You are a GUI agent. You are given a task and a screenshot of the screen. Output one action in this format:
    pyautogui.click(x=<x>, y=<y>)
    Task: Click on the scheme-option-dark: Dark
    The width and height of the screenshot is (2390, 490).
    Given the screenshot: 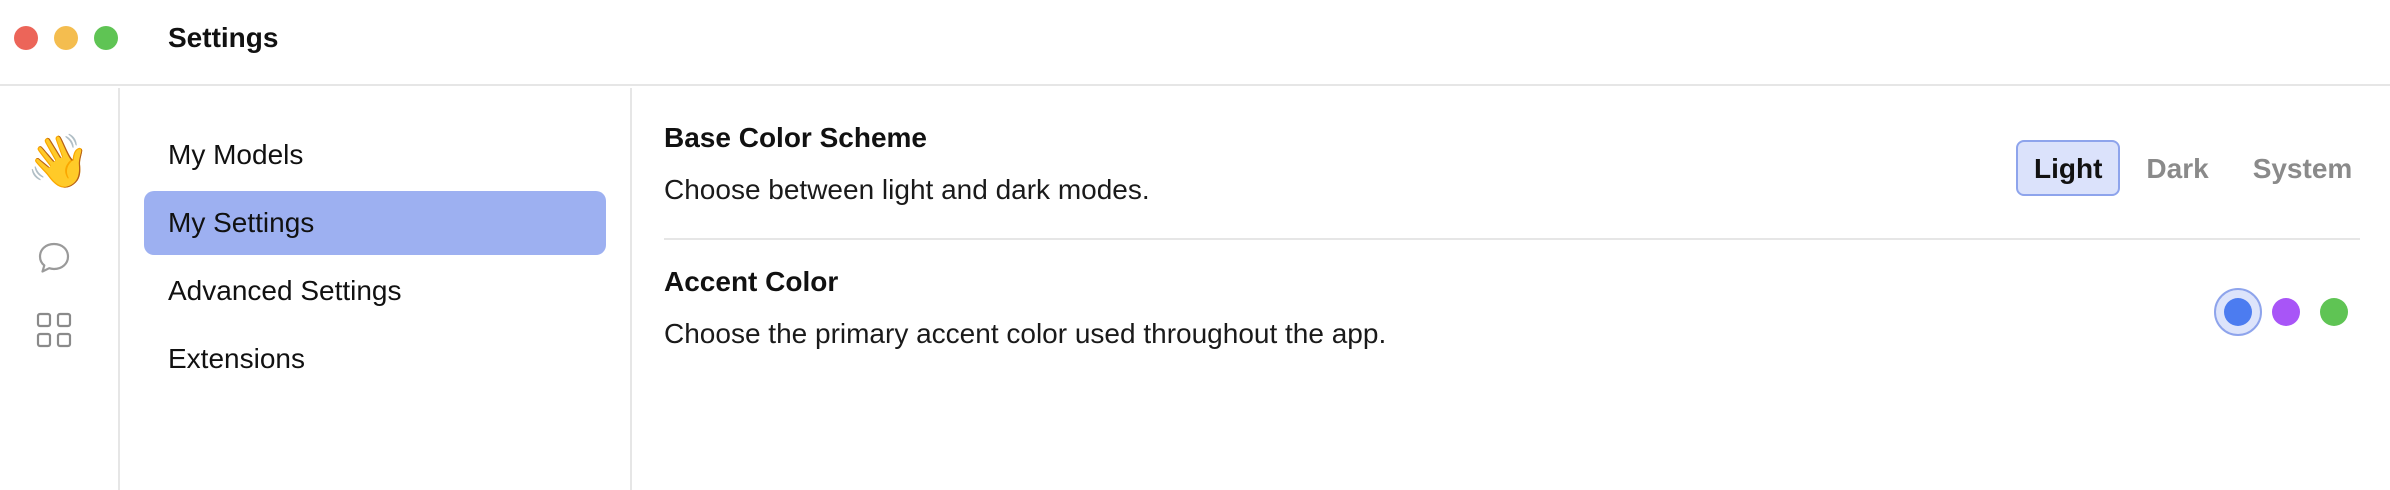 What is the action you would take?
    pyautogui.click(x=2177, y=168)
    